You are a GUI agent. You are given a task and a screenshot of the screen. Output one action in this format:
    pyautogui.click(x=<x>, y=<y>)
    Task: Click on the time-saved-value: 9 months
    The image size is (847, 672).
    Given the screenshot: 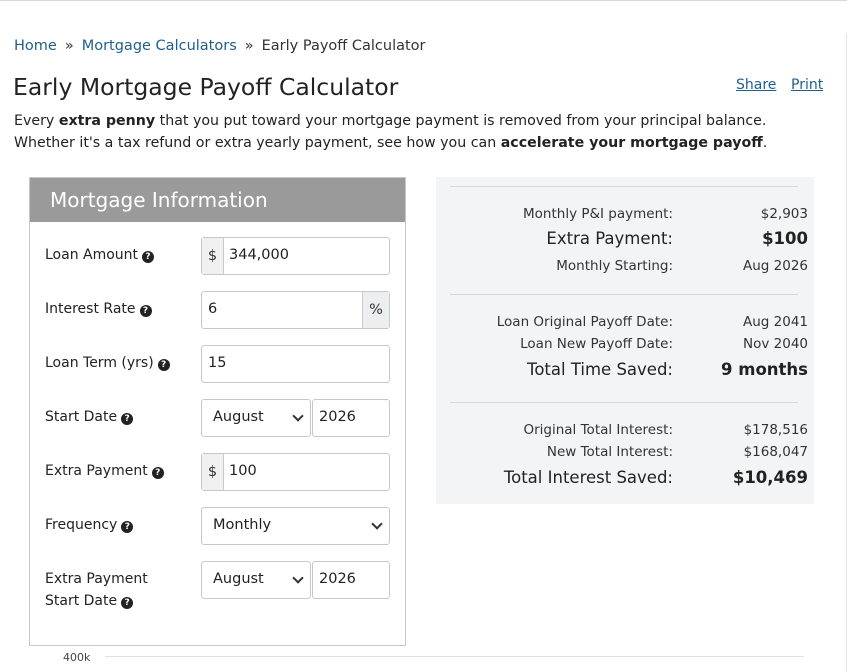 What is the action you would take?
    pyautogui.click(x=764, y=369)
    